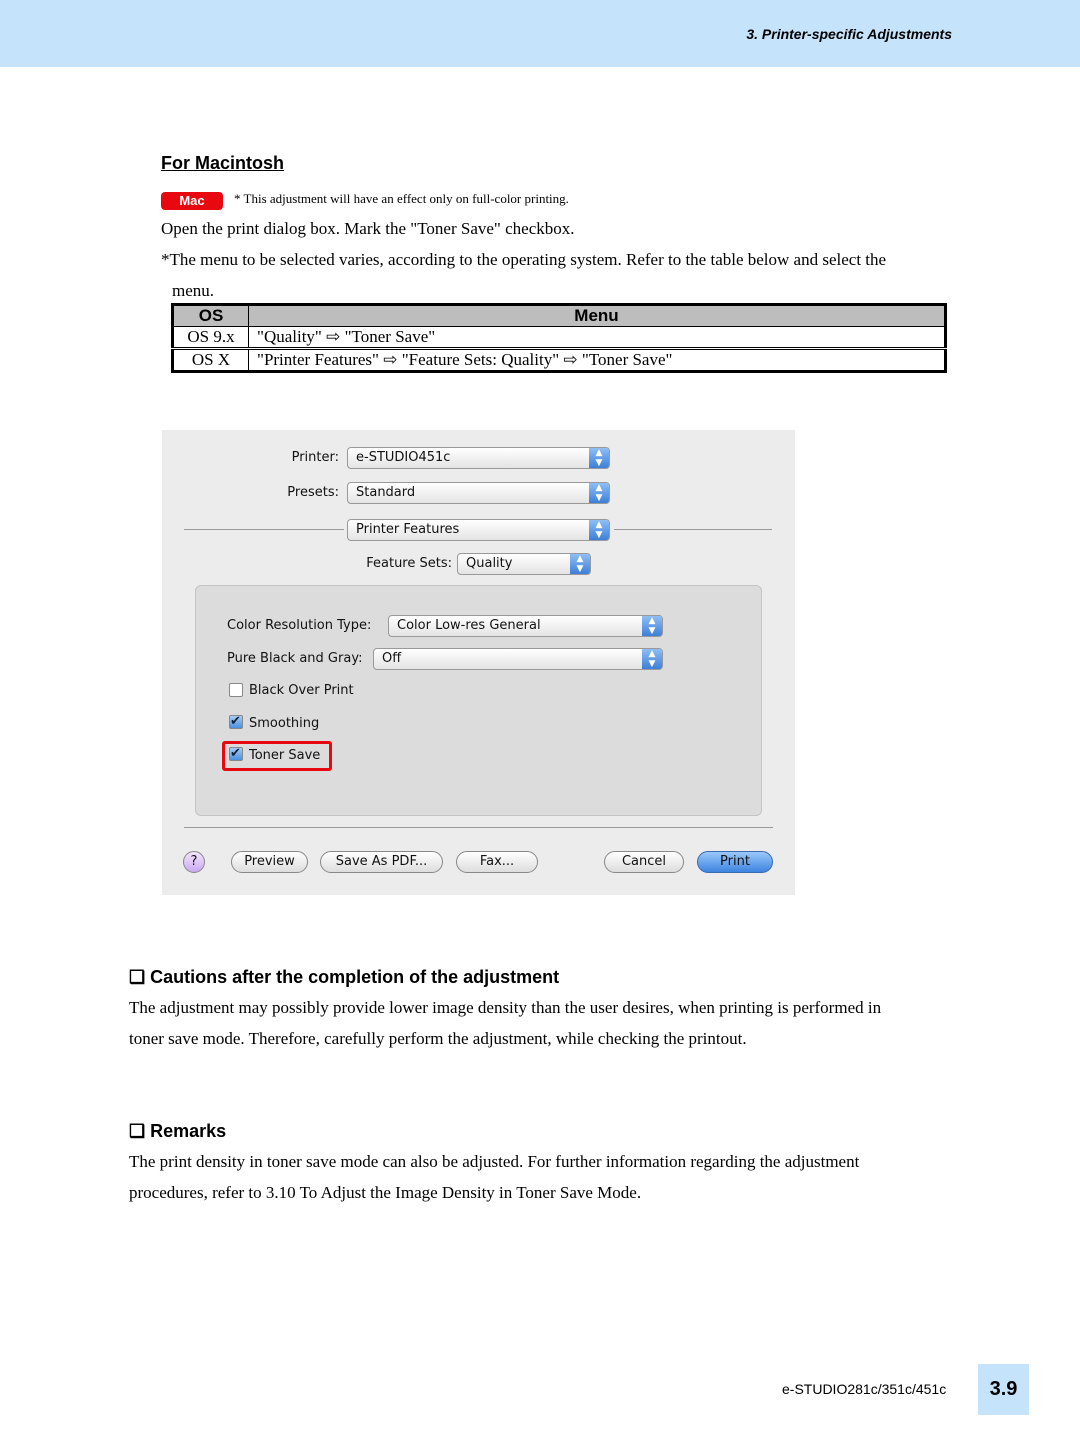  Describe the element at coordinates (386, 492) in the screenshot. I see `presets-value: Standard` at that location.